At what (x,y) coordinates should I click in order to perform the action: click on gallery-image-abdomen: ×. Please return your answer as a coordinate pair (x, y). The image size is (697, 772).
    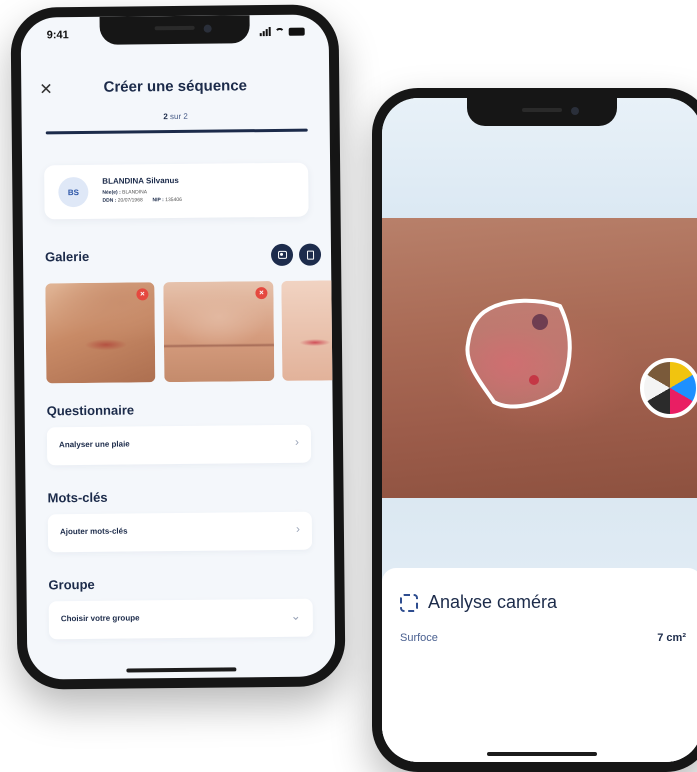
    Looking at the image, I should click on (219, 331).